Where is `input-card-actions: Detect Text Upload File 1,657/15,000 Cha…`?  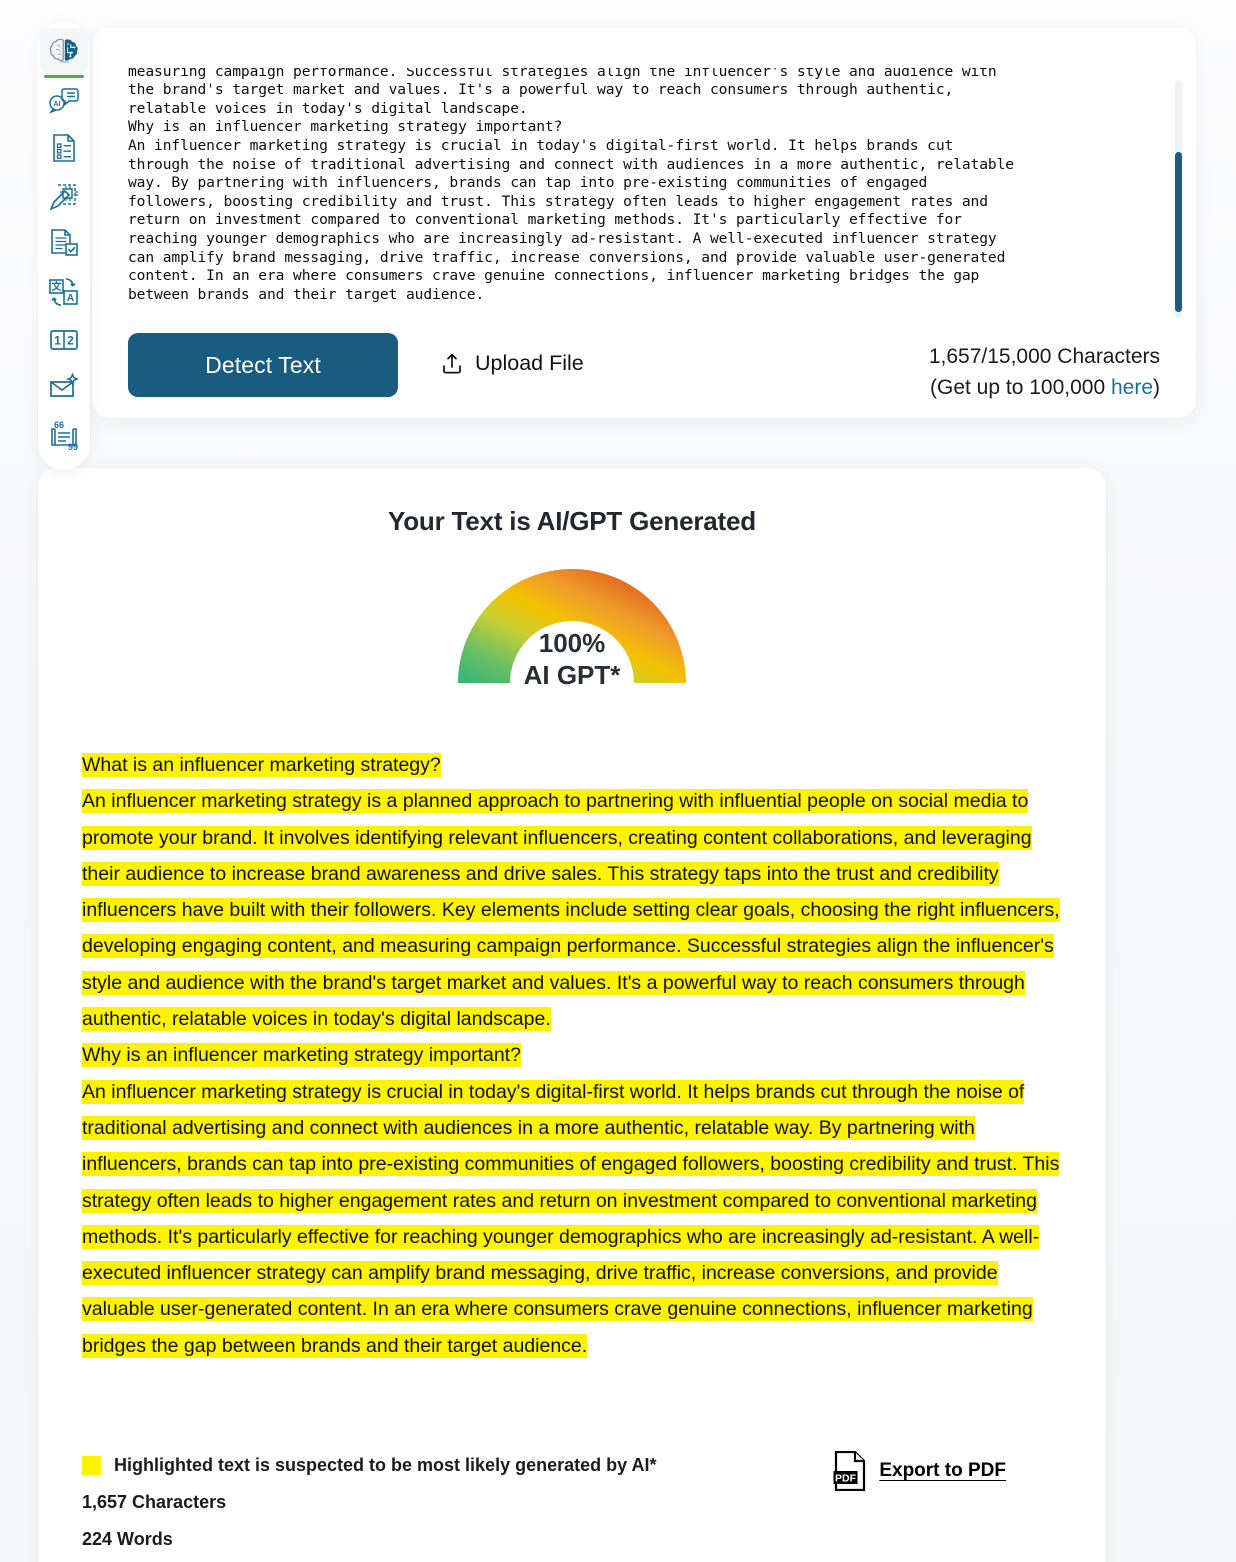 input-card-actions: Detect Text Upload File 1,657/15,000 Cha… is located at coordinates (644, 368).